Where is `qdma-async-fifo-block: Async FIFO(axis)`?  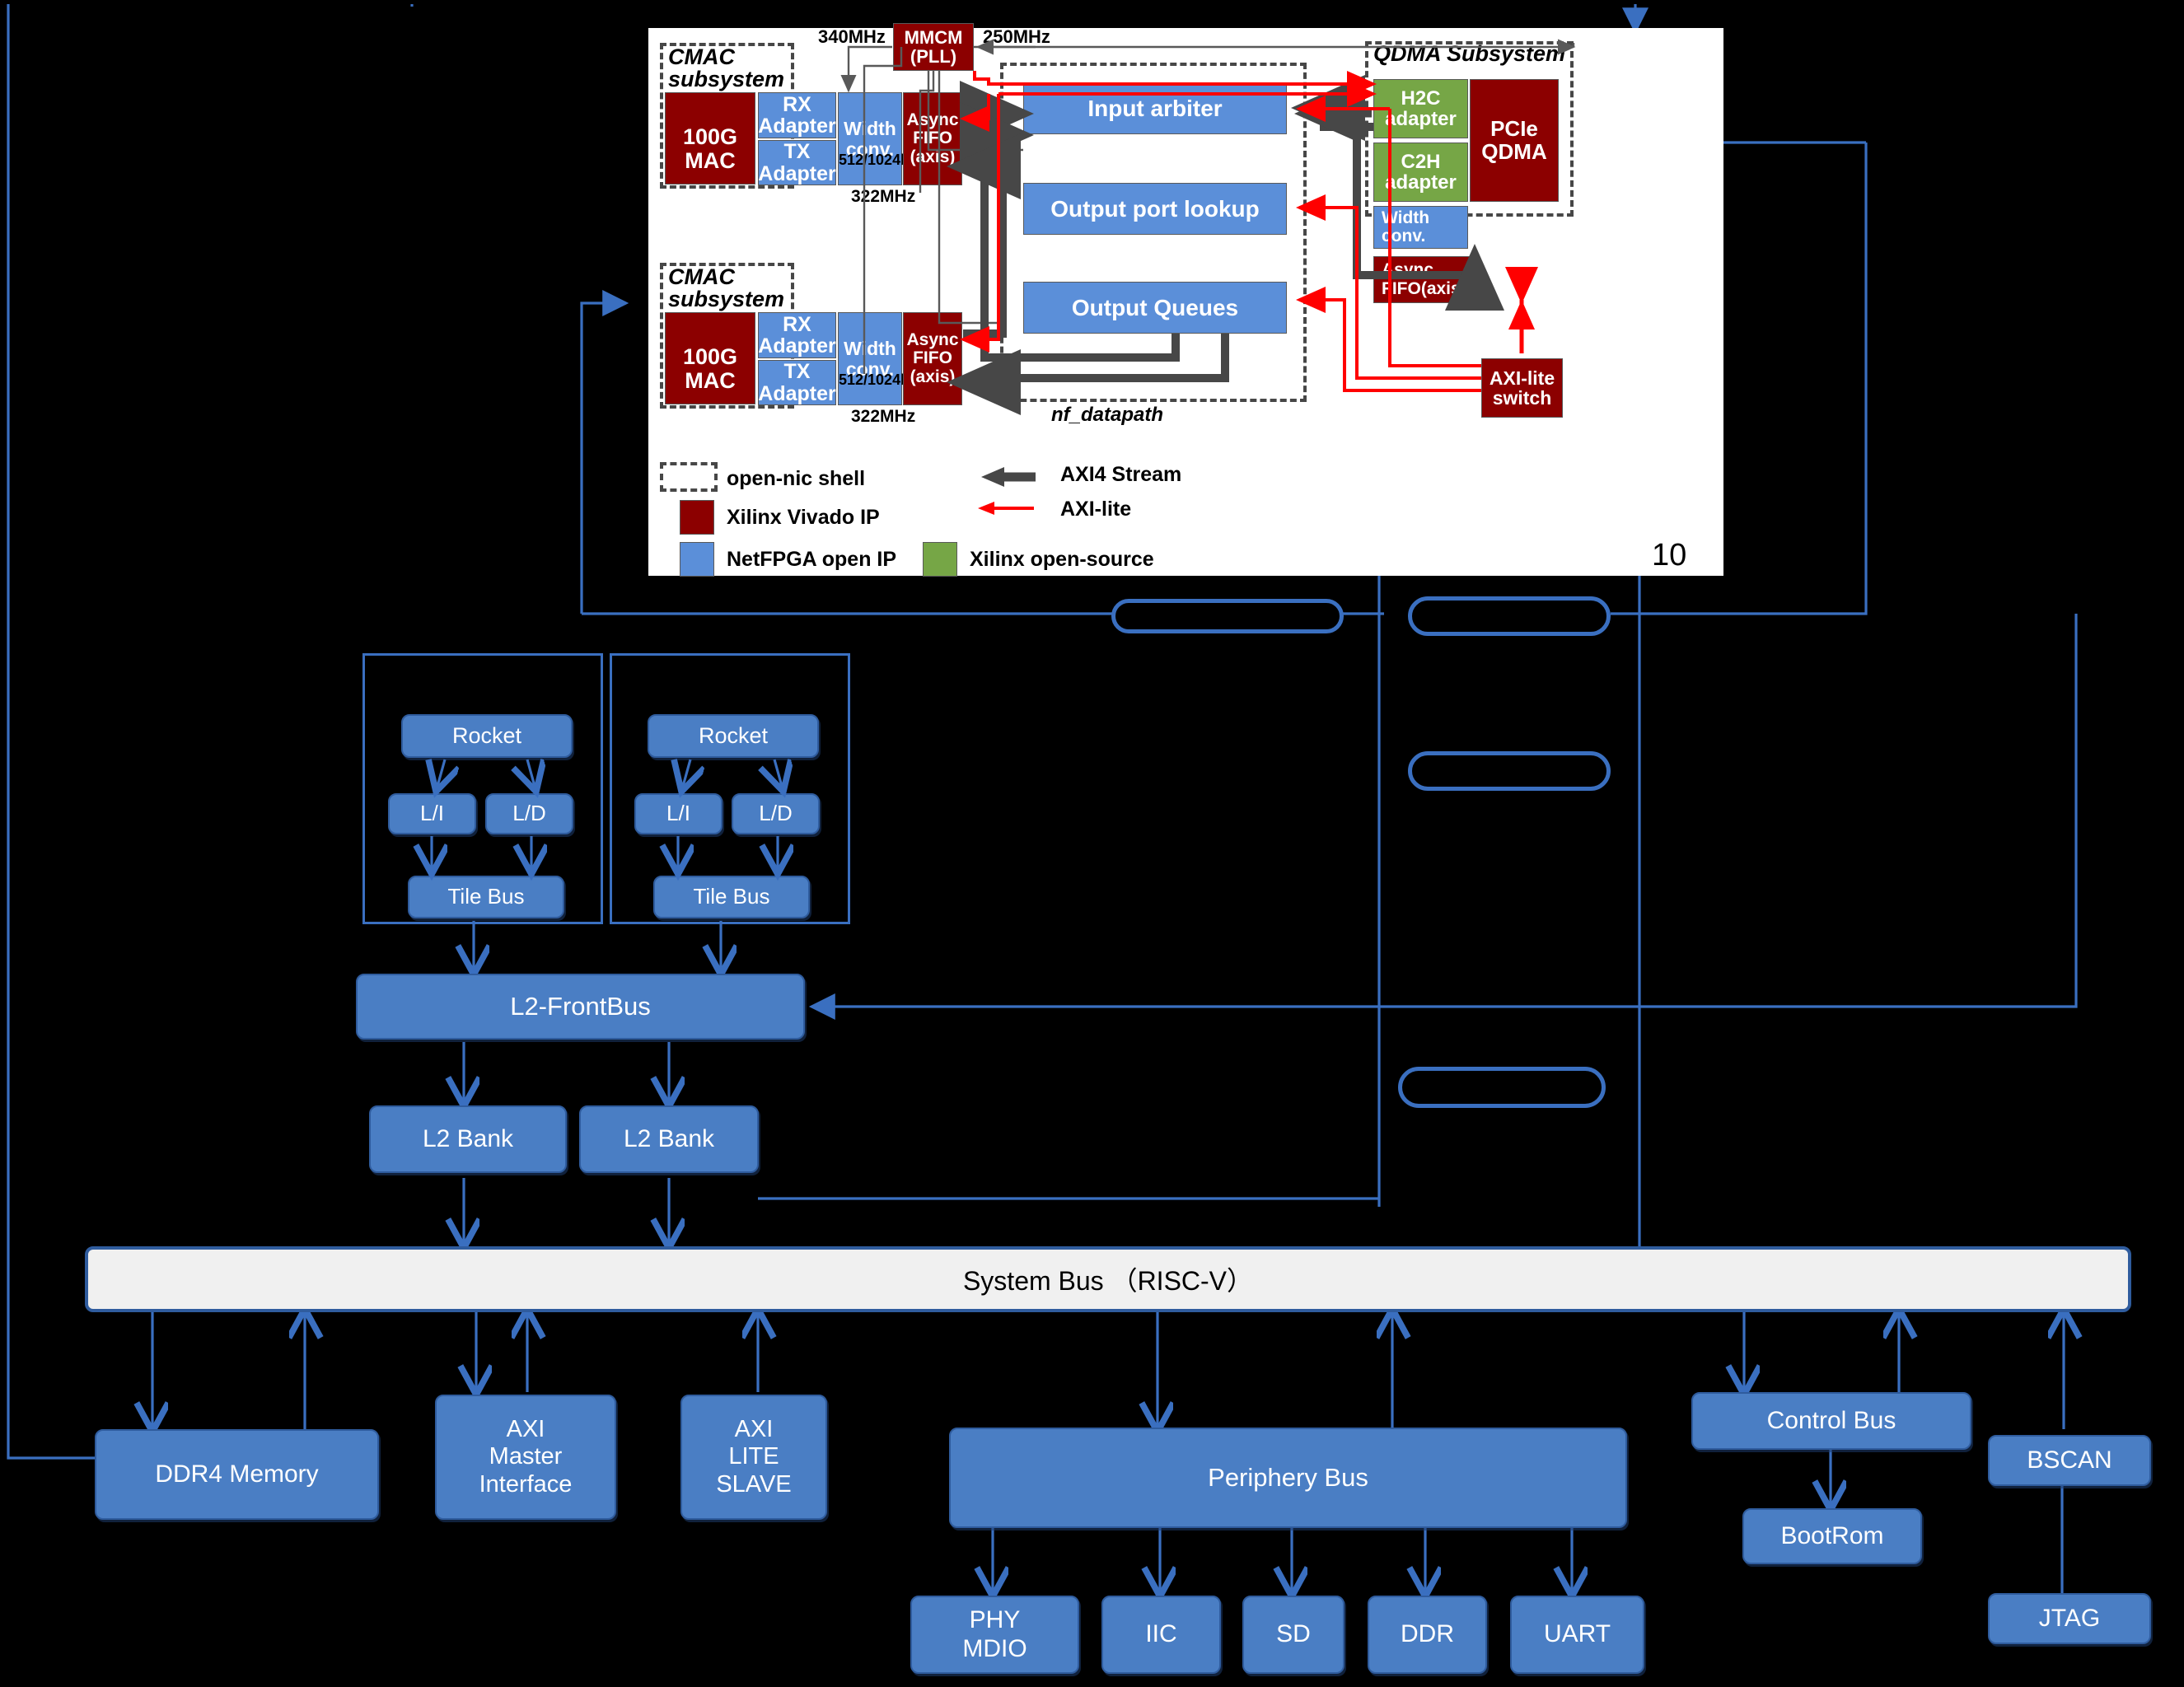
qdma-async-fifo-block: Async FIFO(axis) is located at coordinates (1422, 279).